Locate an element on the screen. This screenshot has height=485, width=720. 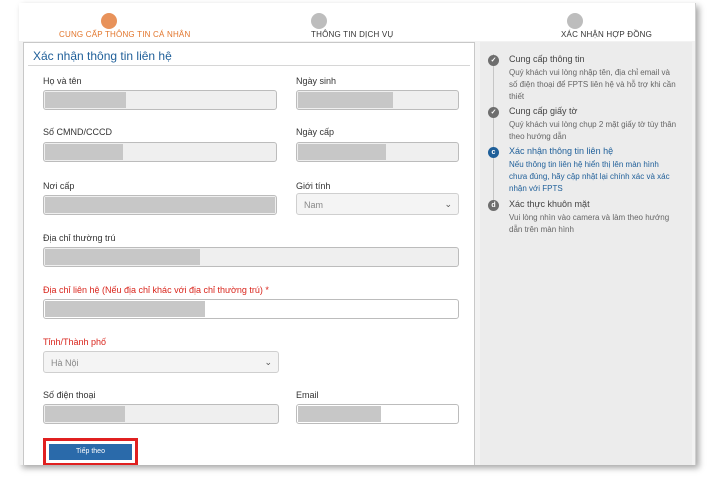
dob-label: Ngày sinh is located at coordinates (316, 81).